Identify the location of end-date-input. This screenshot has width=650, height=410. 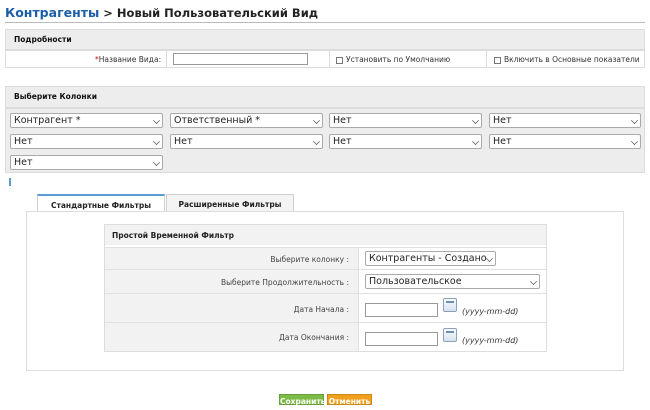
(401, 339).